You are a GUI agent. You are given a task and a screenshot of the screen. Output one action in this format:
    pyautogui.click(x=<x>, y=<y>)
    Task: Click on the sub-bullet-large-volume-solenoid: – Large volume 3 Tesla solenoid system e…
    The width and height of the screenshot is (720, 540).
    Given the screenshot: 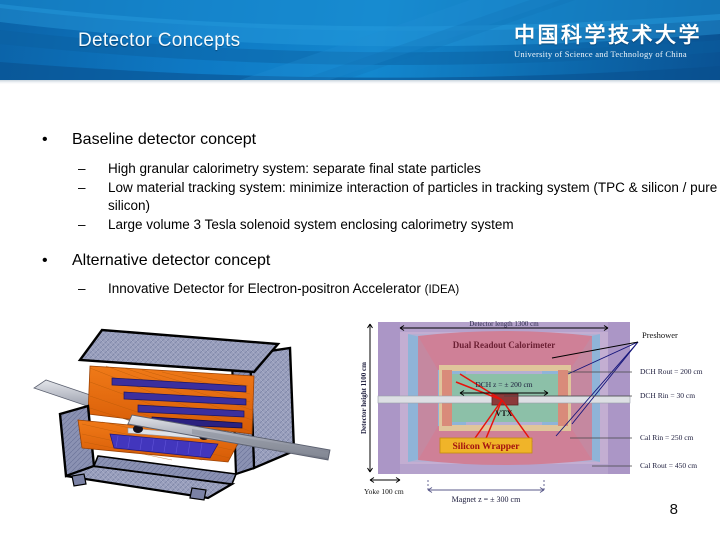 What is the action you would take?
    pyautogui.click(x=360, y=225)
    